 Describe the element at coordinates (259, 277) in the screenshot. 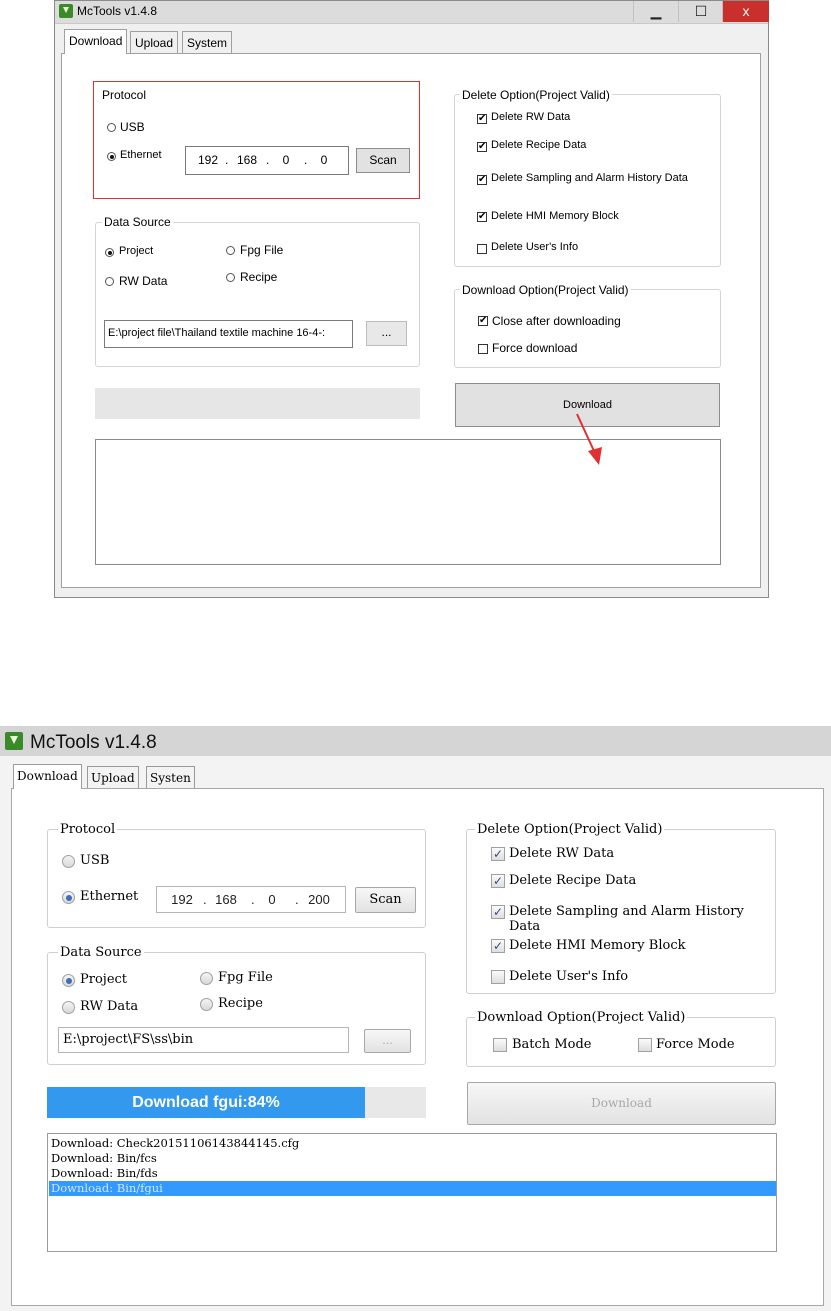

I see `recipe-label: Recipe` at that location.